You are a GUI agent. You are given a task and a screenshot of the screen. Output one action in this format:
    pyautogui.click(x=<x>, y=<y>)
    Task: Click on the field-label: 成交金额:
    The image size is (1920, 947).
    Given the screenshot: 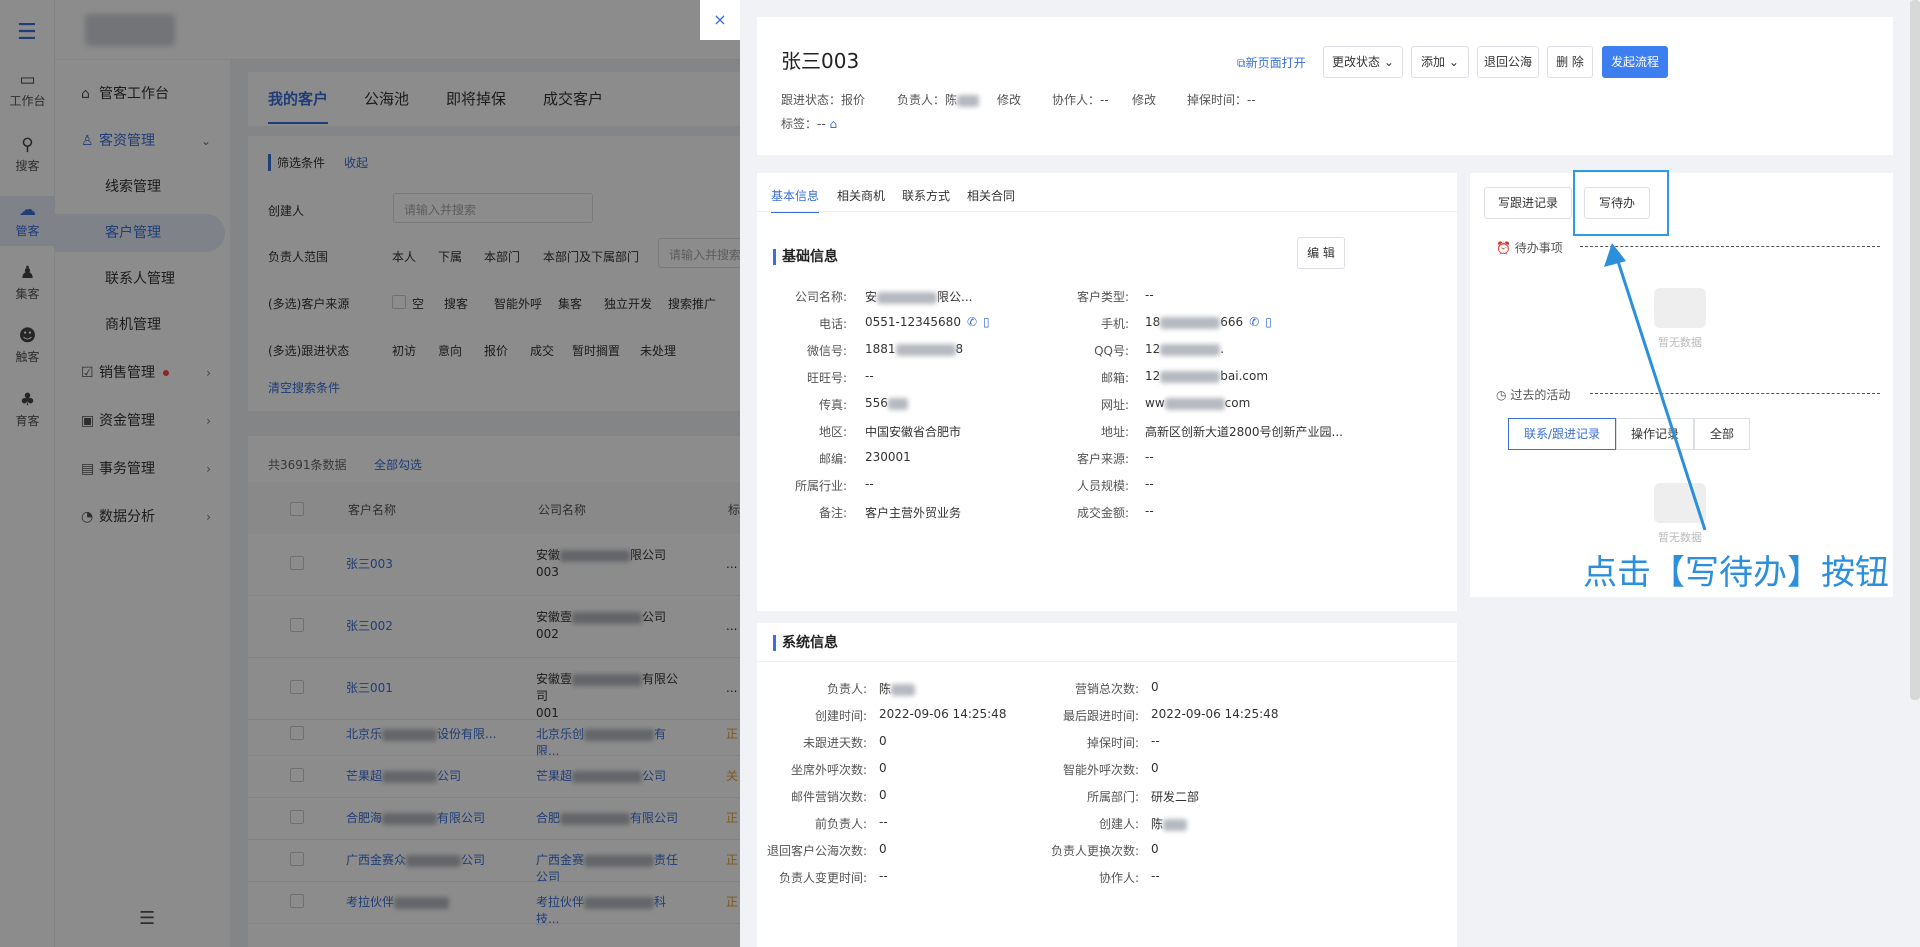 What is the action you would take?
    pyautogui.click(x=1102, y=513)
    